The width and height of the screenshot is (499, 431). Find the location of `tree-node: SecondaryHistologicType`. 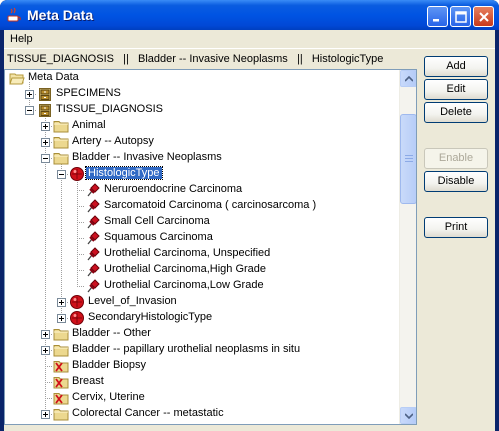

tree-node: SecondaryHistologicType is located at coordinates (203, 318).